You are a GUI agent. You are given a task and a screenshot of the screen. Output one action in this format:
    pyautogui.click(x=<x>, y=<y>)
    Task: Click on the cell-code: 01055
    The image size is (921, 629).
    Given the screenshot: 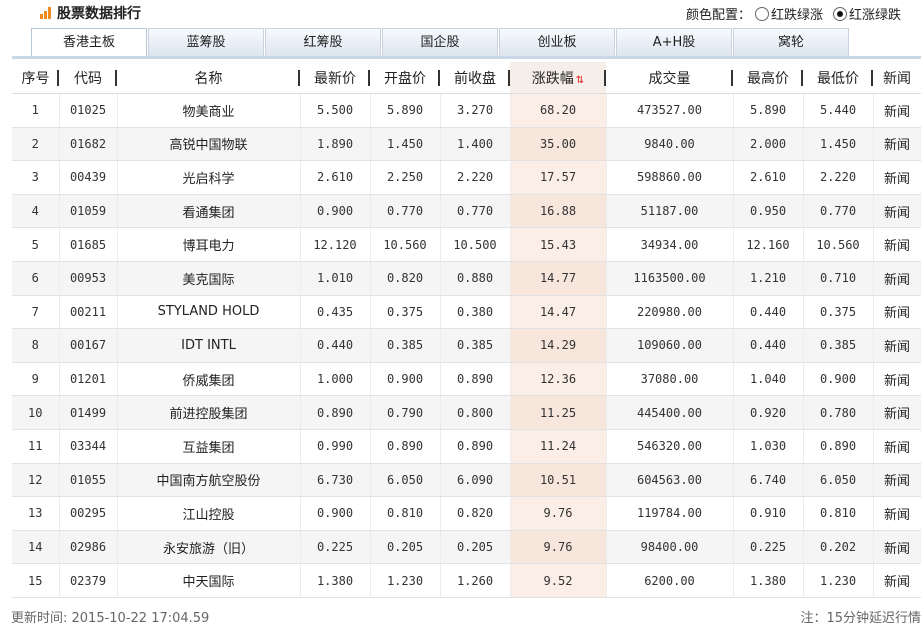 What is the action you would take?
    pyautogui.click(x=88, y=480)
    